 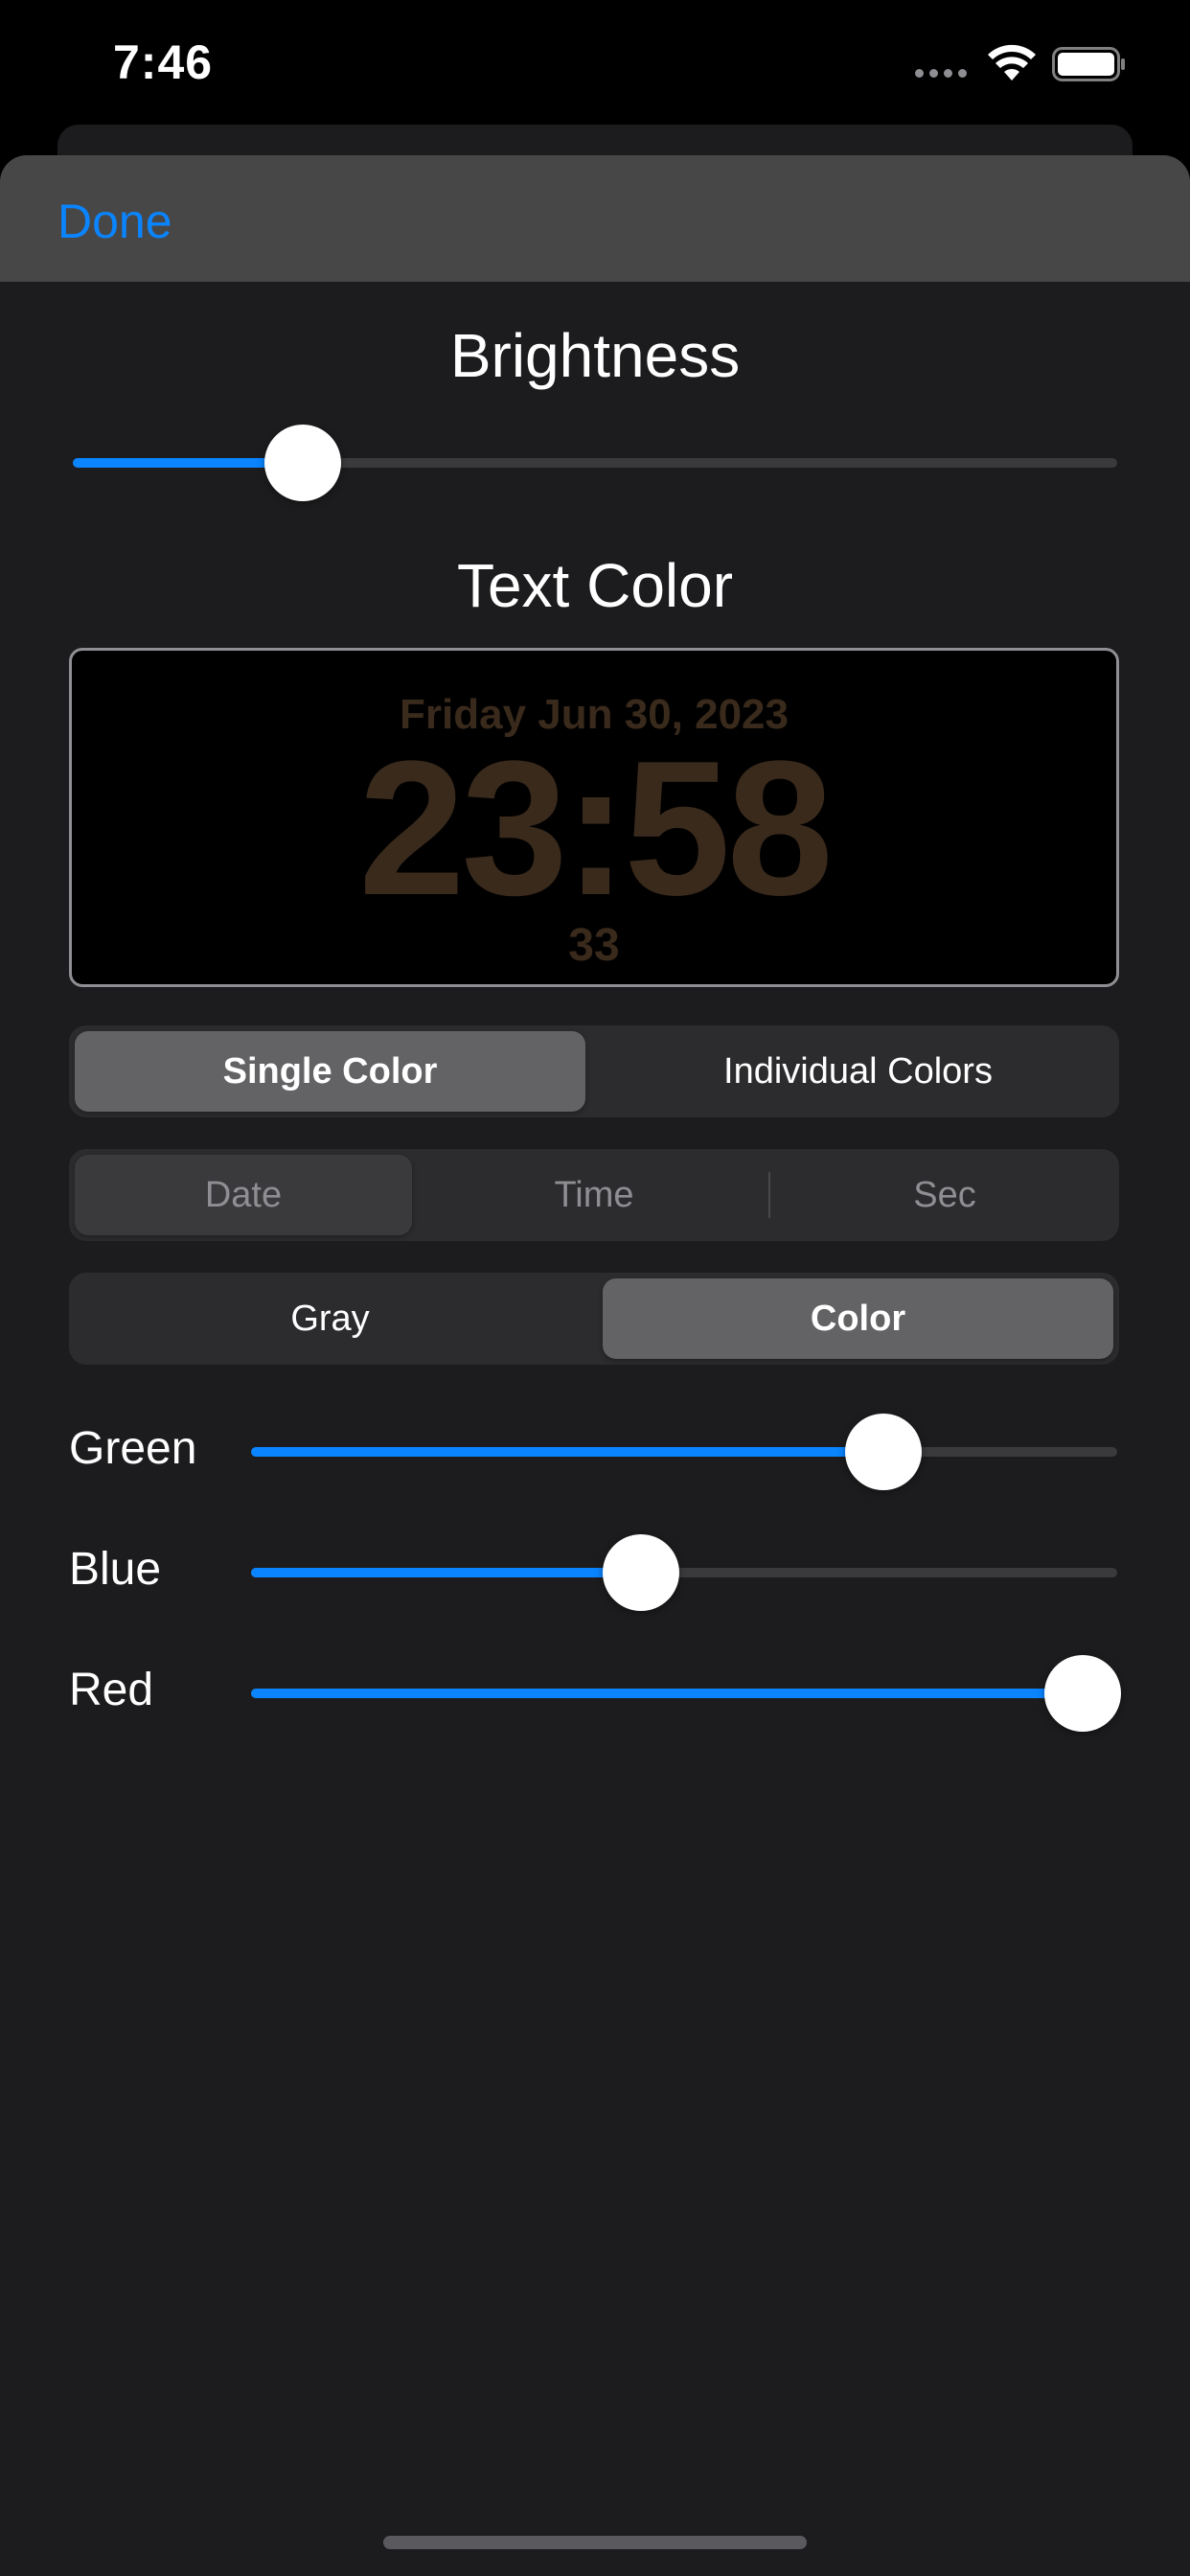 I want to click on home-indicator, so click(x=595, y=2542).